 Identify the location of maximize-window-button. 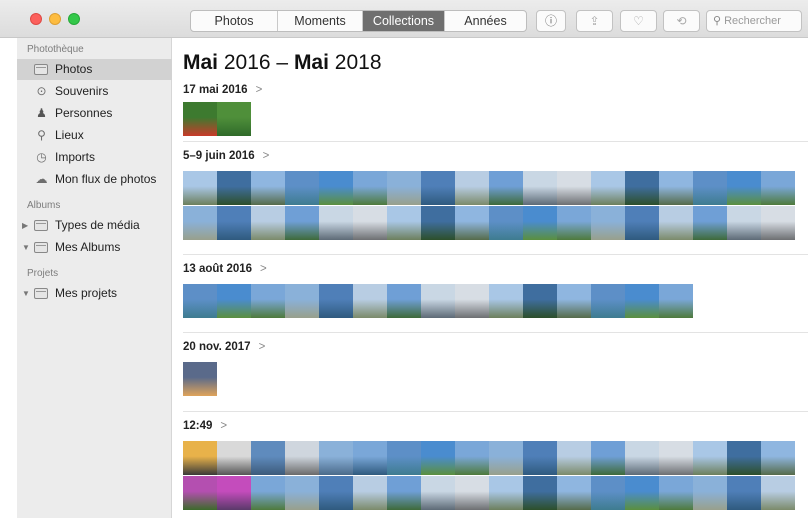
(74, 19).